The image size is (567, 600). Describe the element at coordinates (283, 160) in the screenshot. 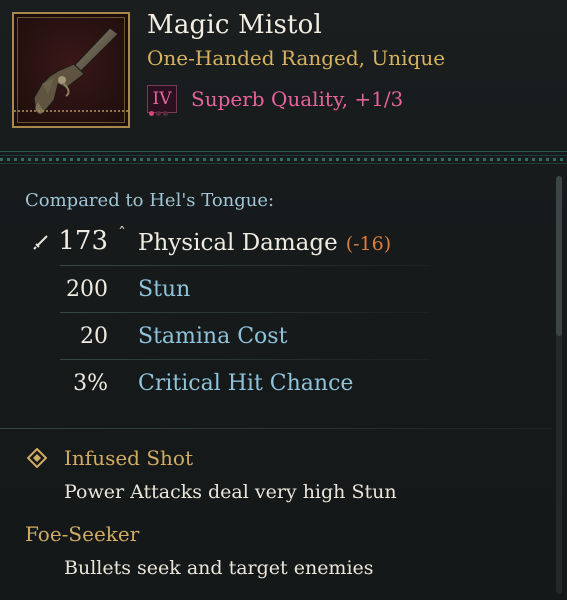

I see `ornamental-divider` at that location.